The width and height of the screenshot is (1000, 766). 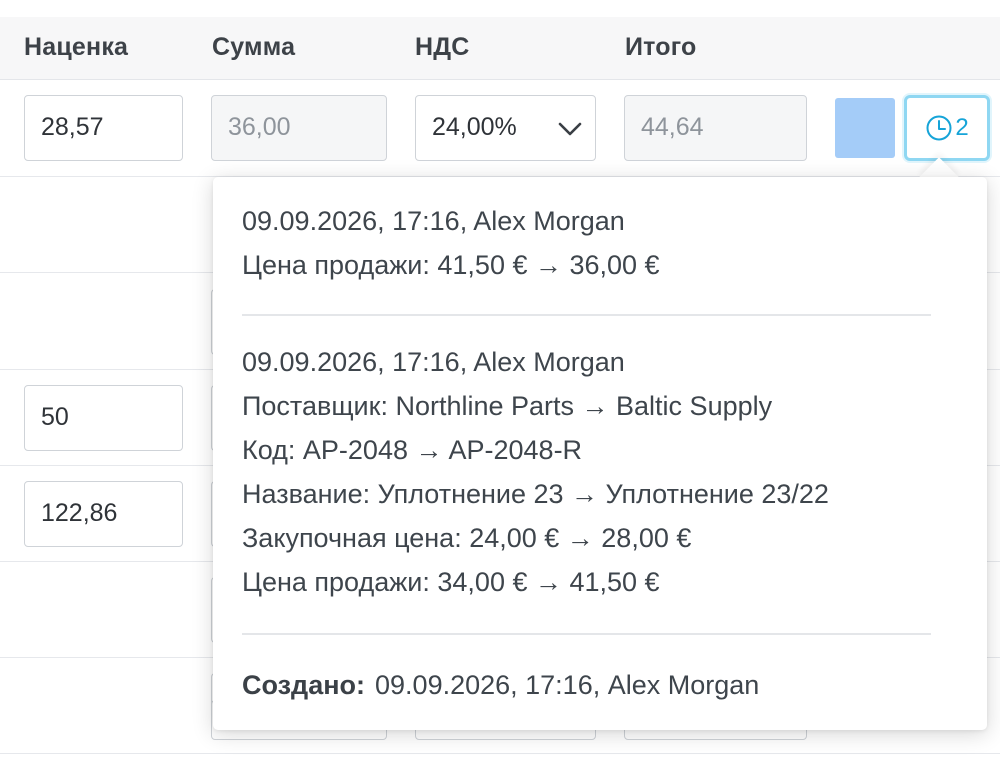 What do you see at coordinates (103, 418) in the screenshot?
I see `markup-input: 50` at bounding box center [103, 418].